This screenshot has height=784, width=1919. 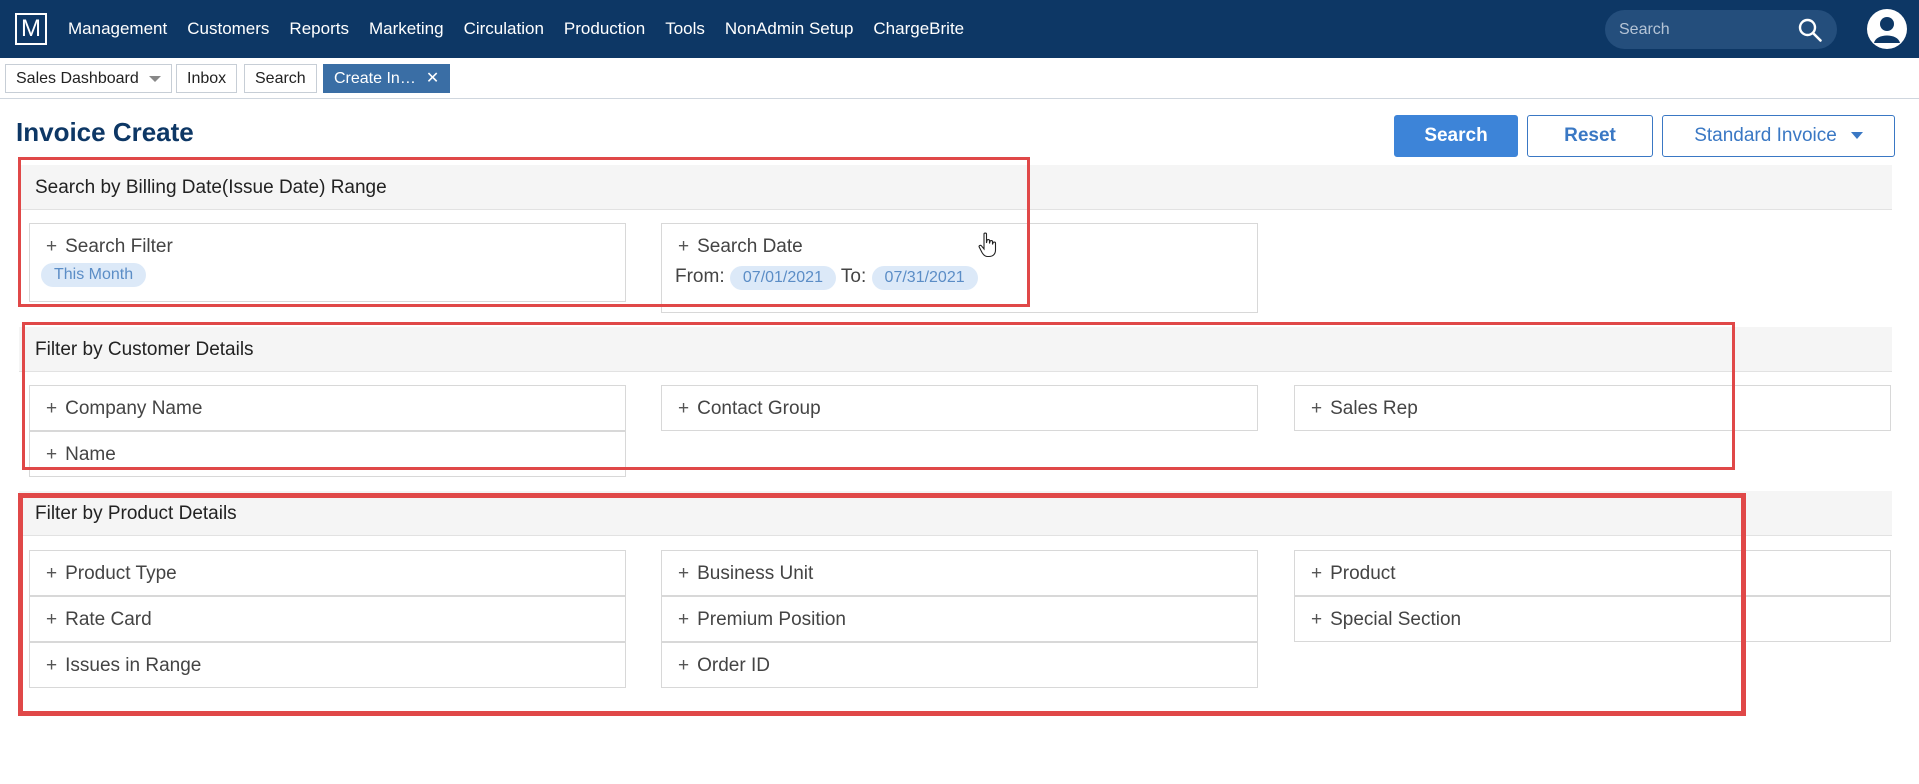 I want to click on order-id-field: + Order ID, so click(x=959, y=665).